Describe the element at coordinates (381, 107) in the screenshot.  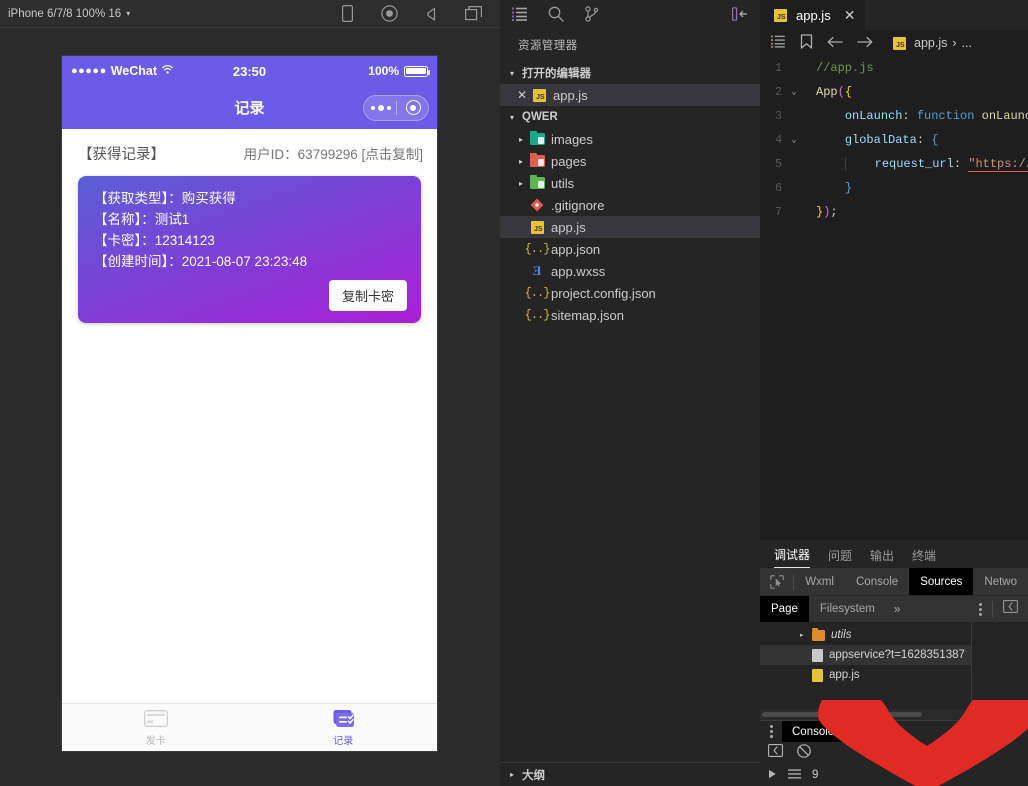
I see `more-dots-icon` at that location.